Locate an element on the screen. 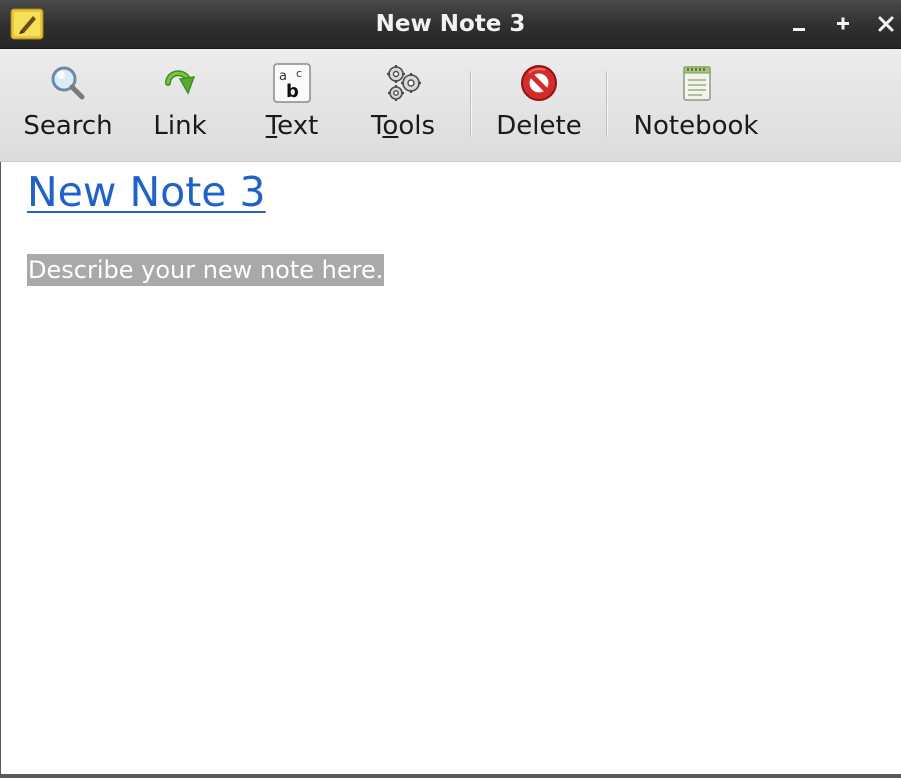  close-button is located at coordinates (886, 24).